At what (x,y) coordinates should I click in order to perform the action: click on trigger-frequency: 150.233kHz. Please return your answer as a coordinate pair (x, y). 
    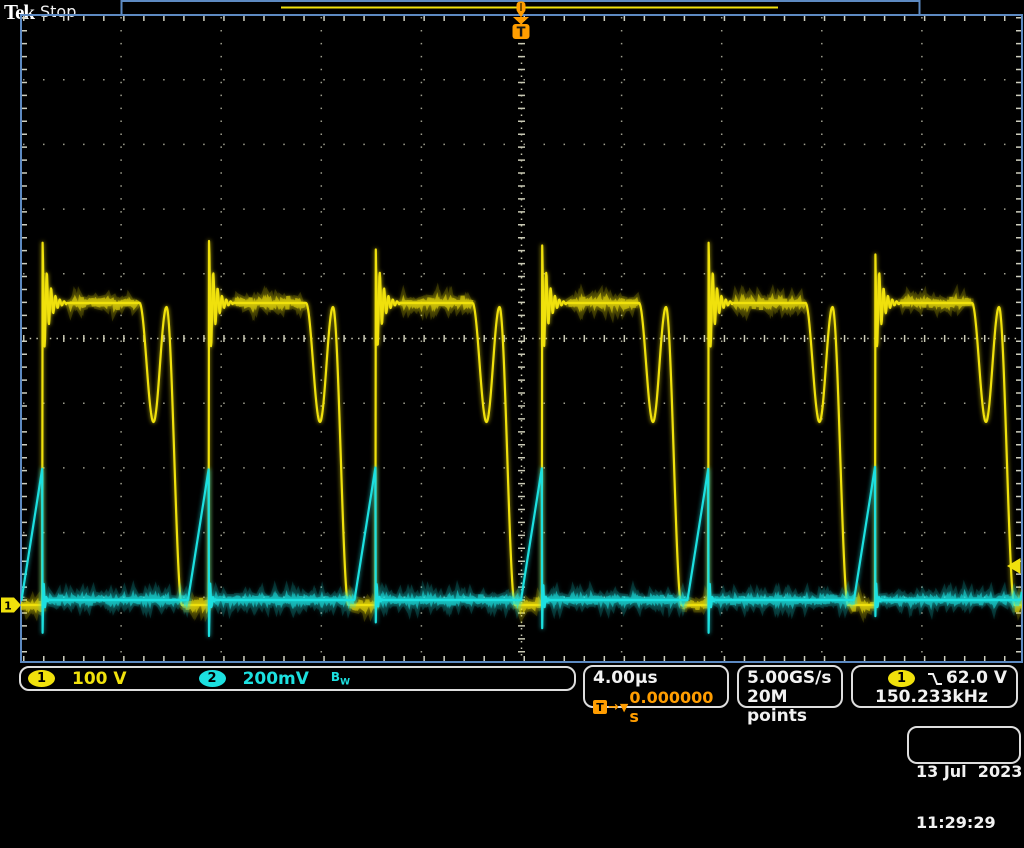
    Looking at the image, I should click on (931, 697).